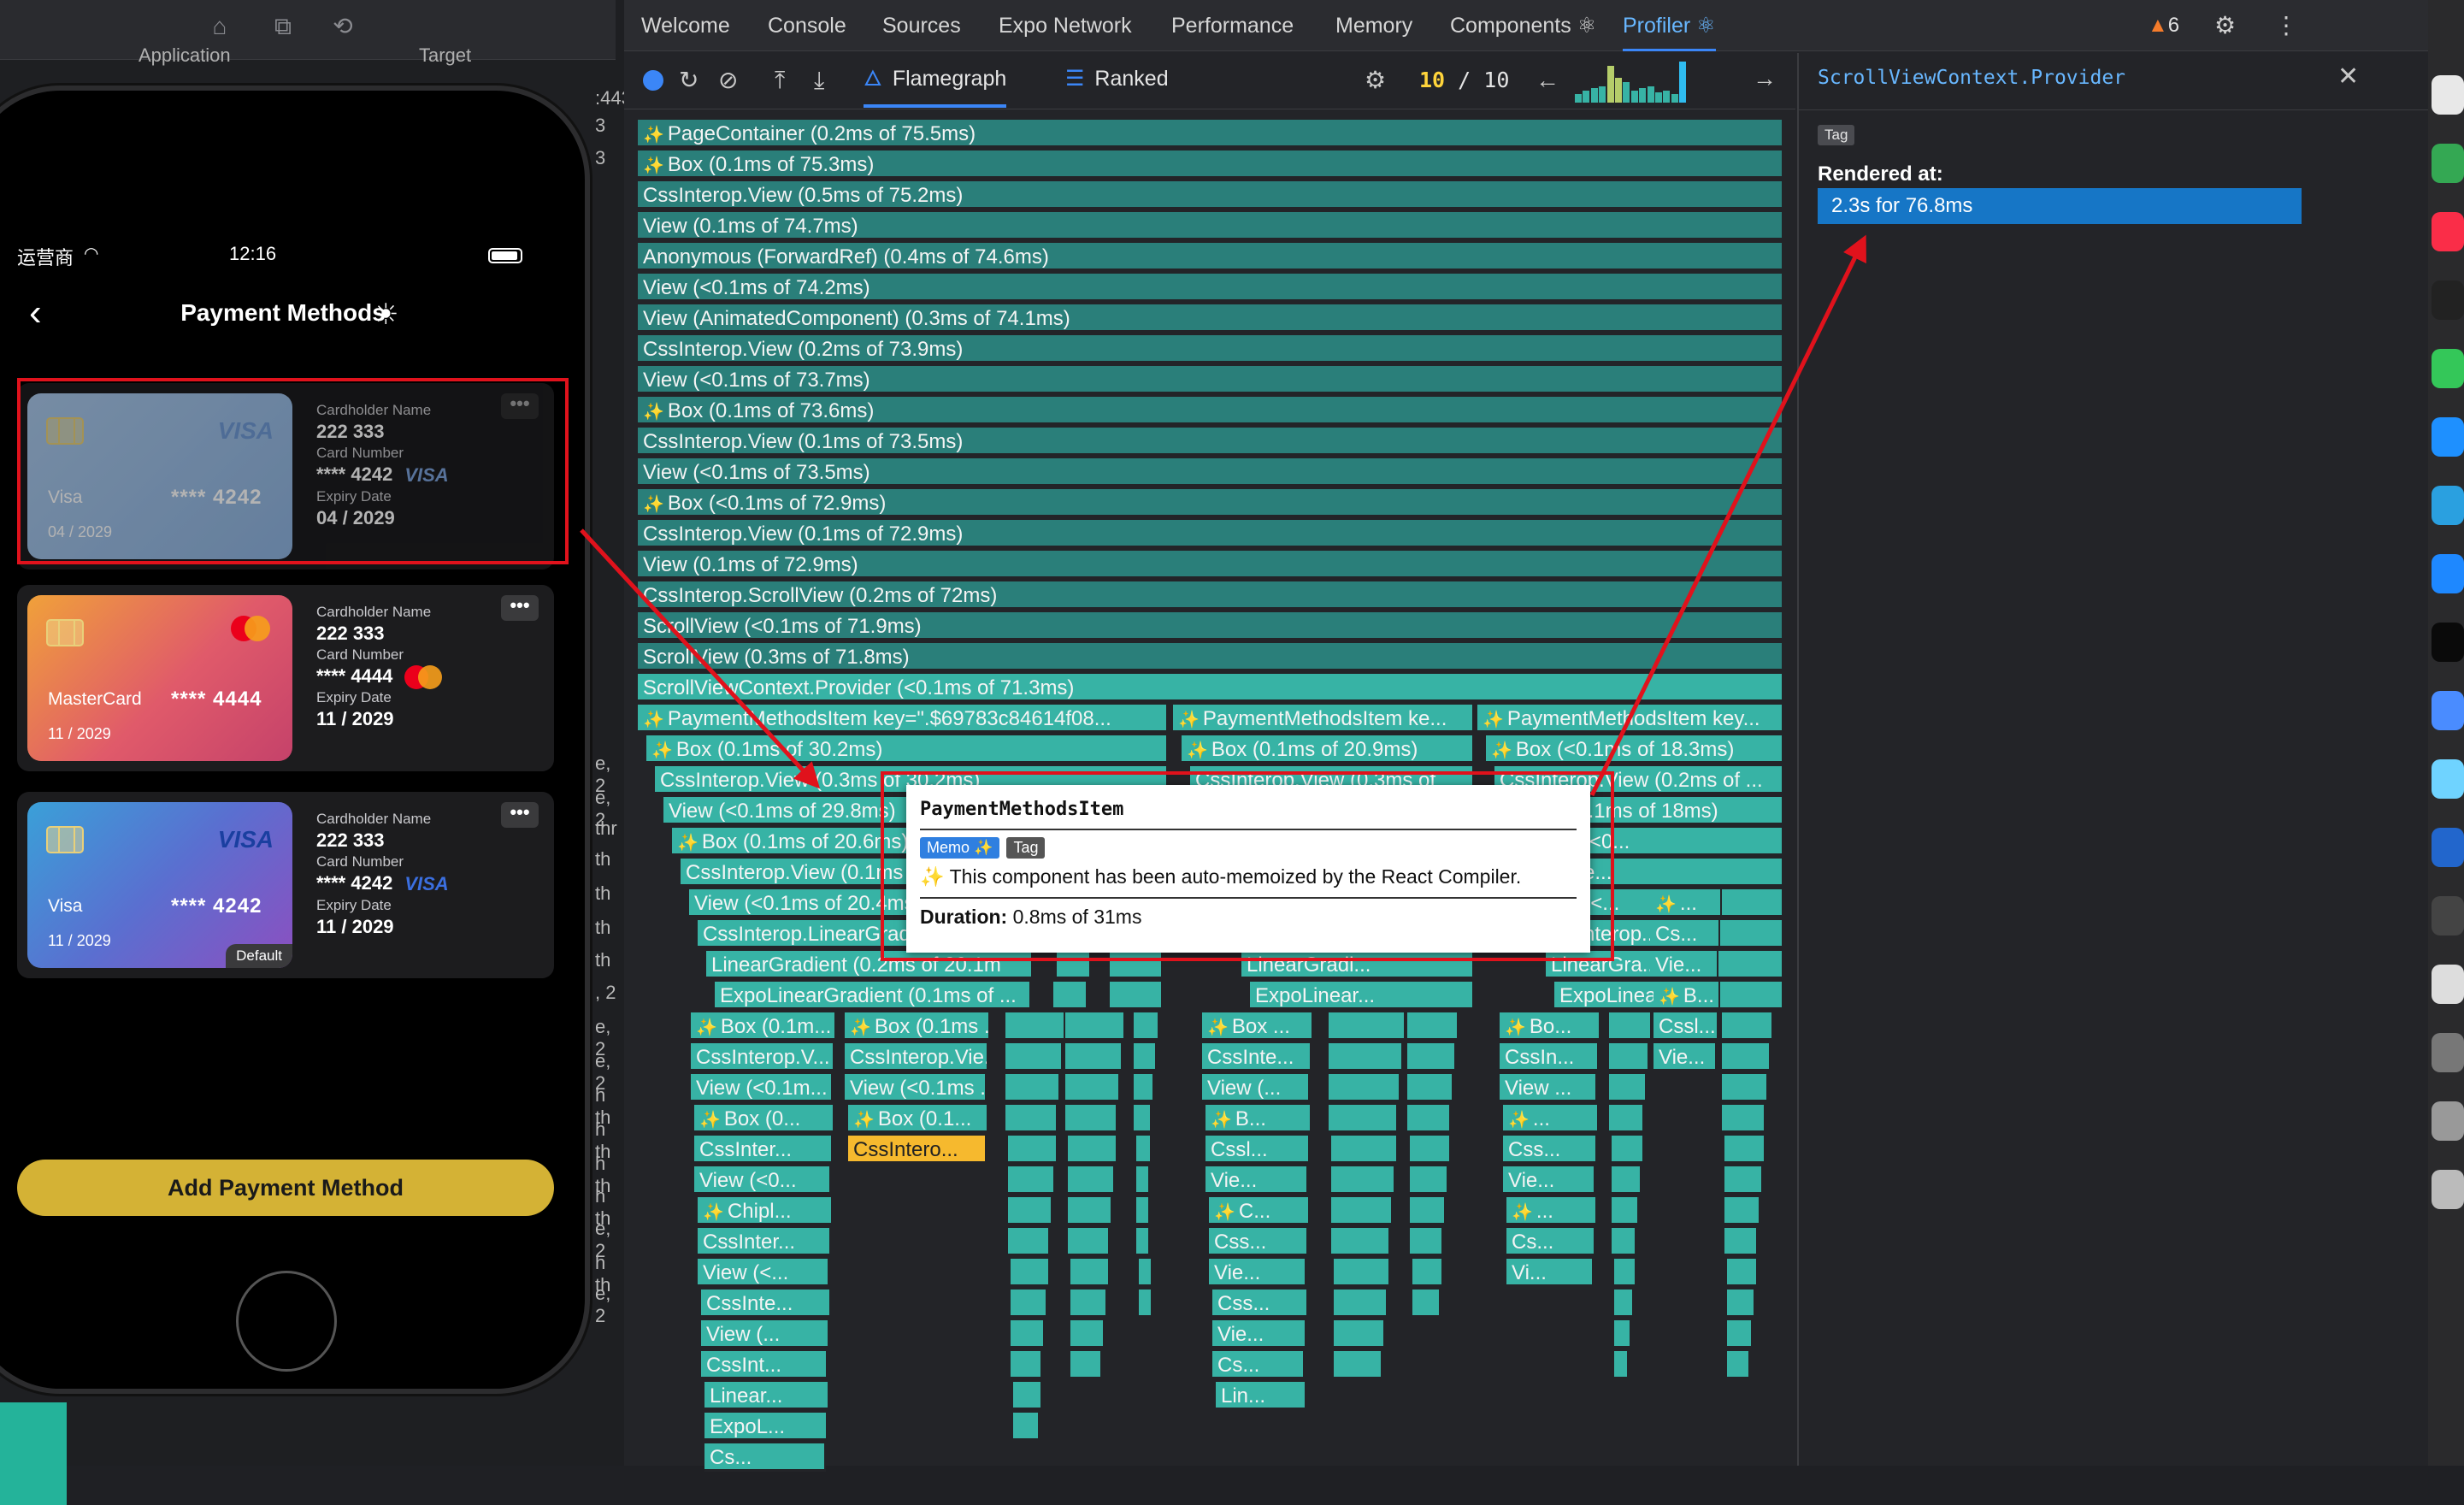 This screenshot has width=2464, height=1505. Describe the element at coordinates (1328, 750) in the screenshot. I see `flame-node: ✨ Box (0.1ms of 20.9ms)` at that location.